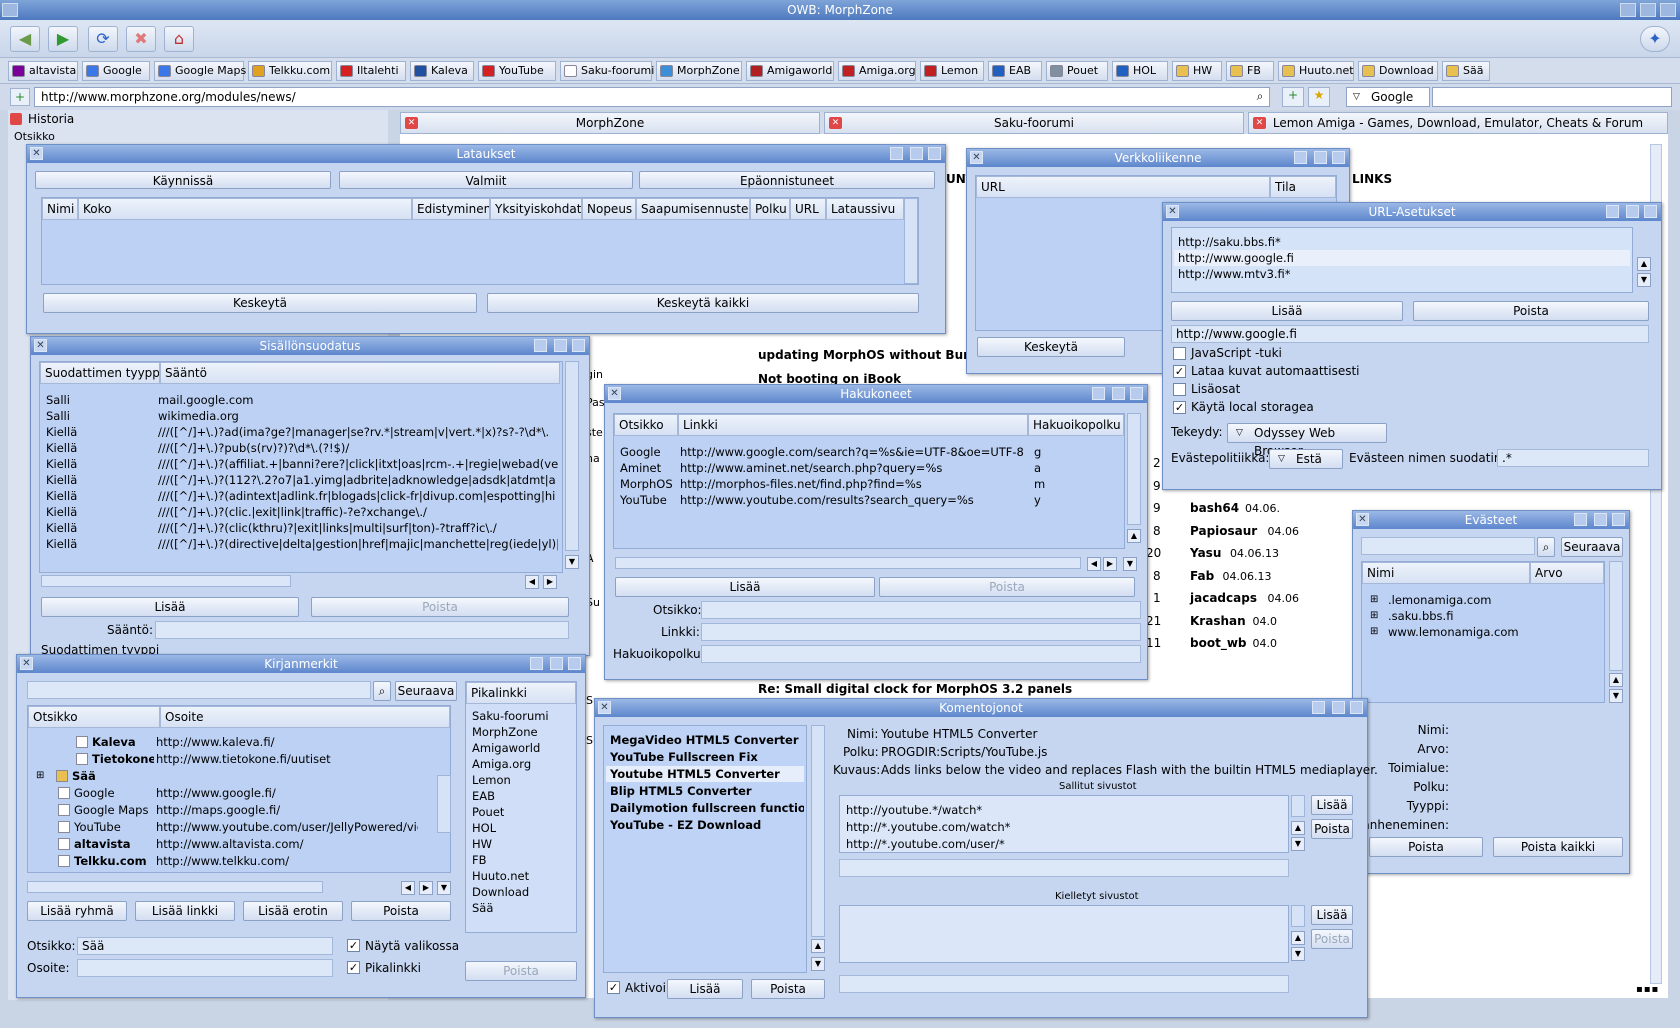 This screenshot has width=1680, height=1028. What do you see at coordinates (1651, 990) in the screenshot?
I see `grid-icon: ▪▪▪` at bounding box center [1651, 990].